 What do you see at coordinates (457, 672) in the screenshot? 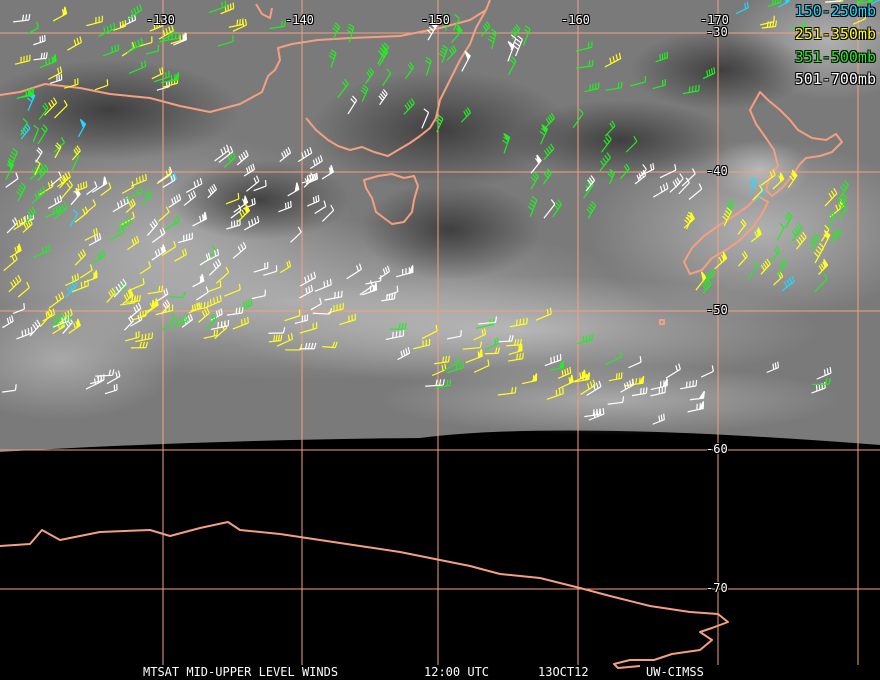
I see `caption-time: 12:00 UTC` at bounding box center [457, 672].